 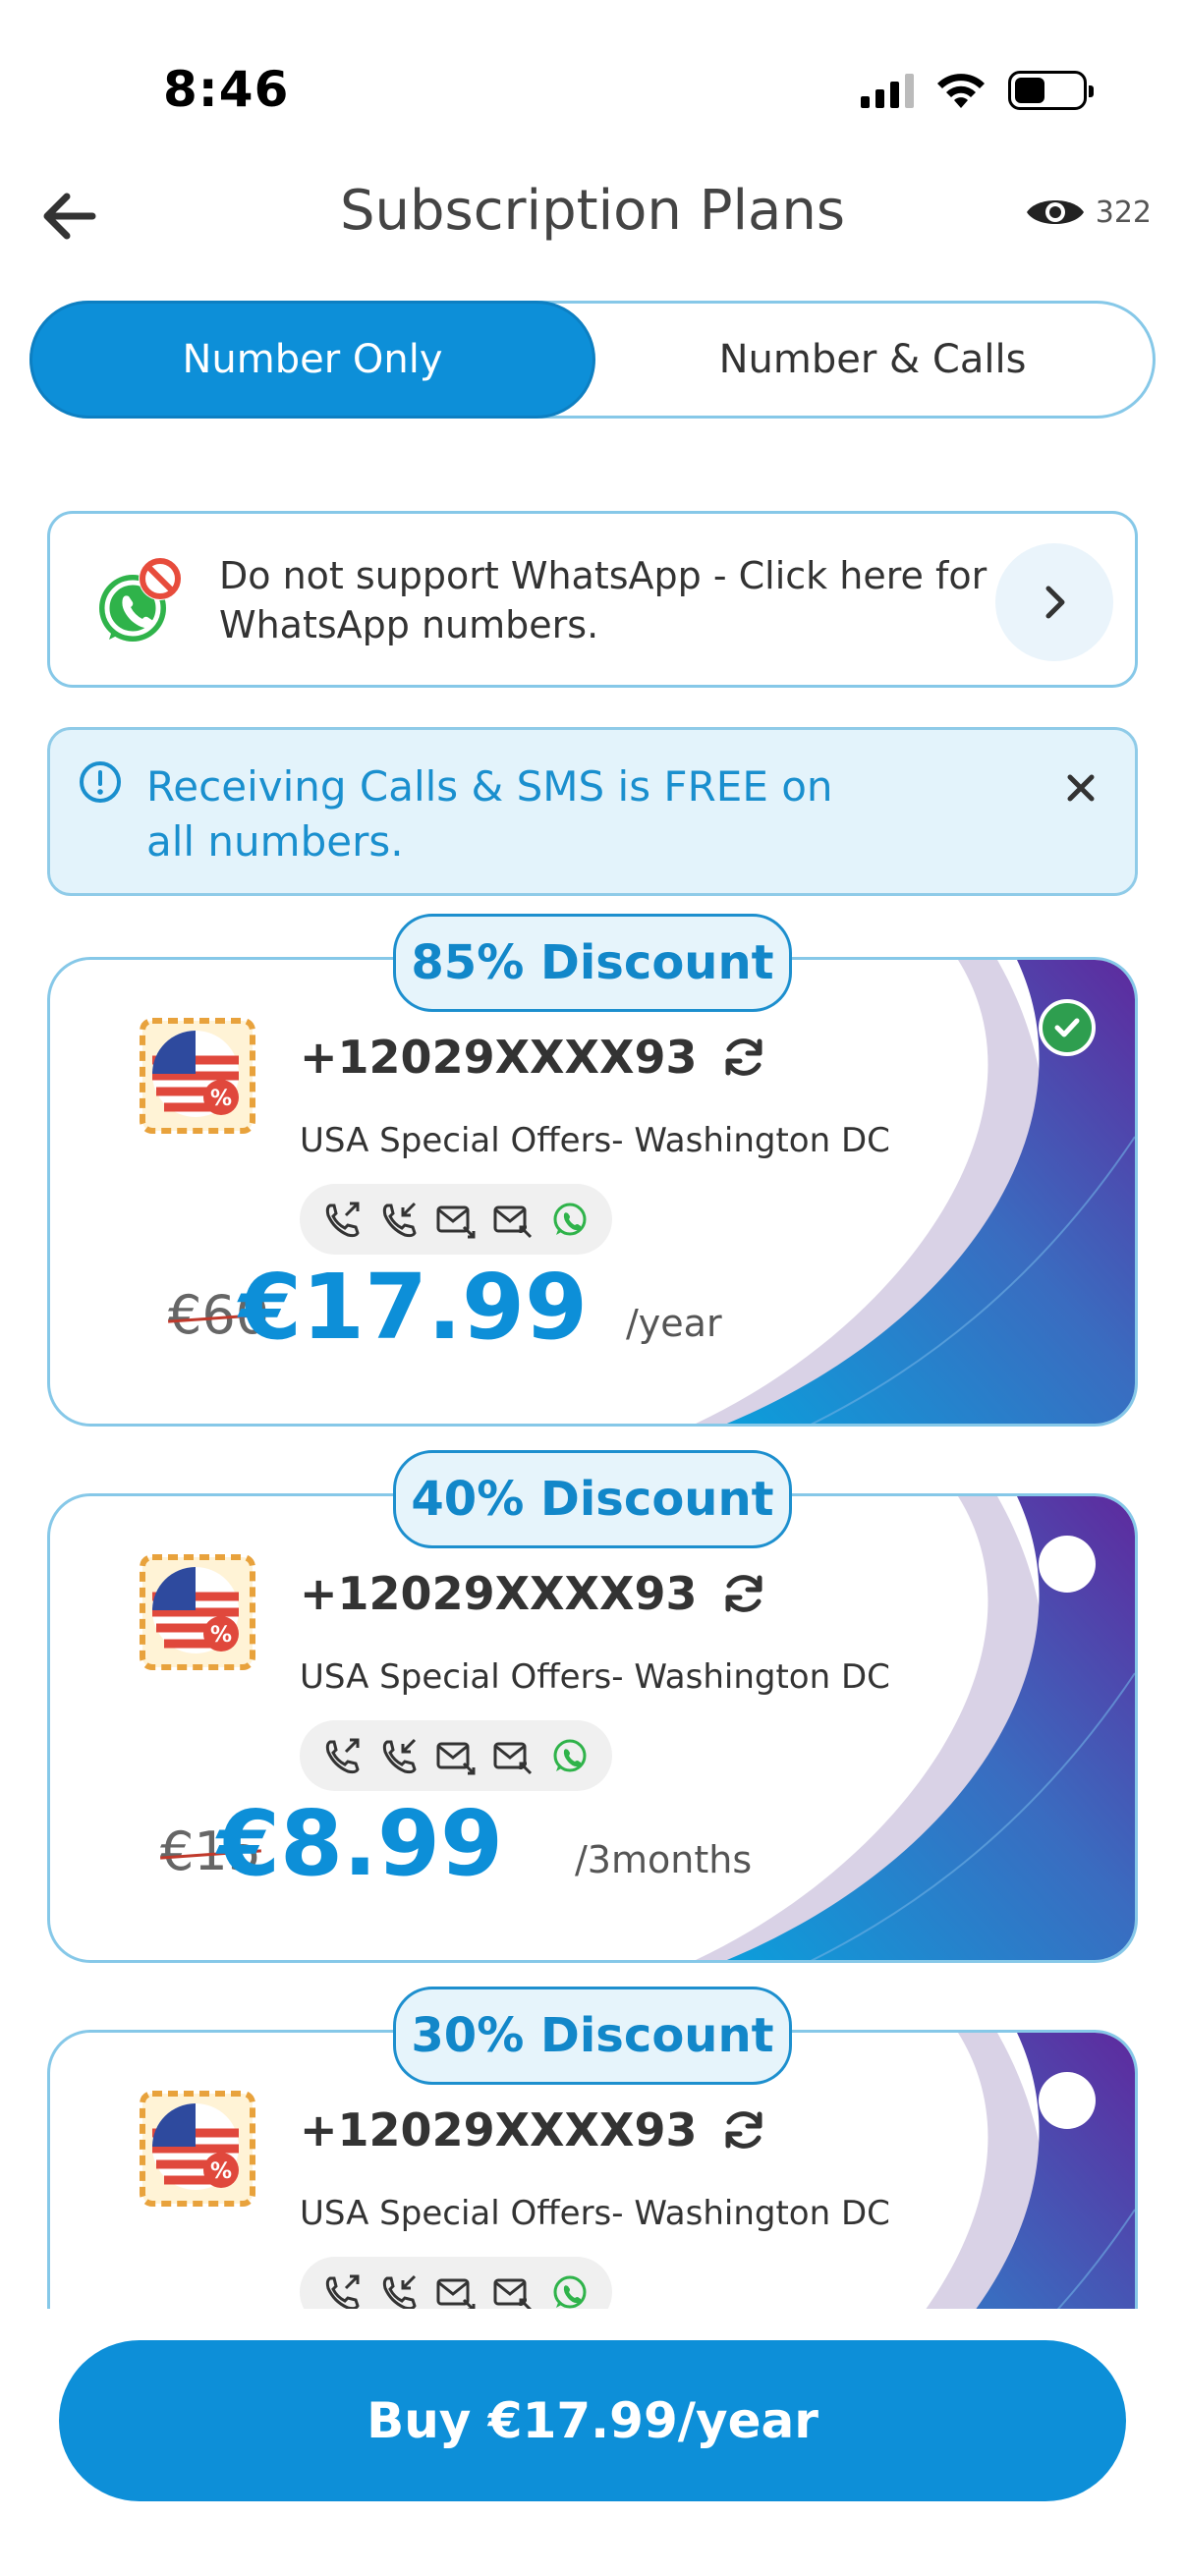 I want to click on plan-period: /year, so click(x=674, y=1323).